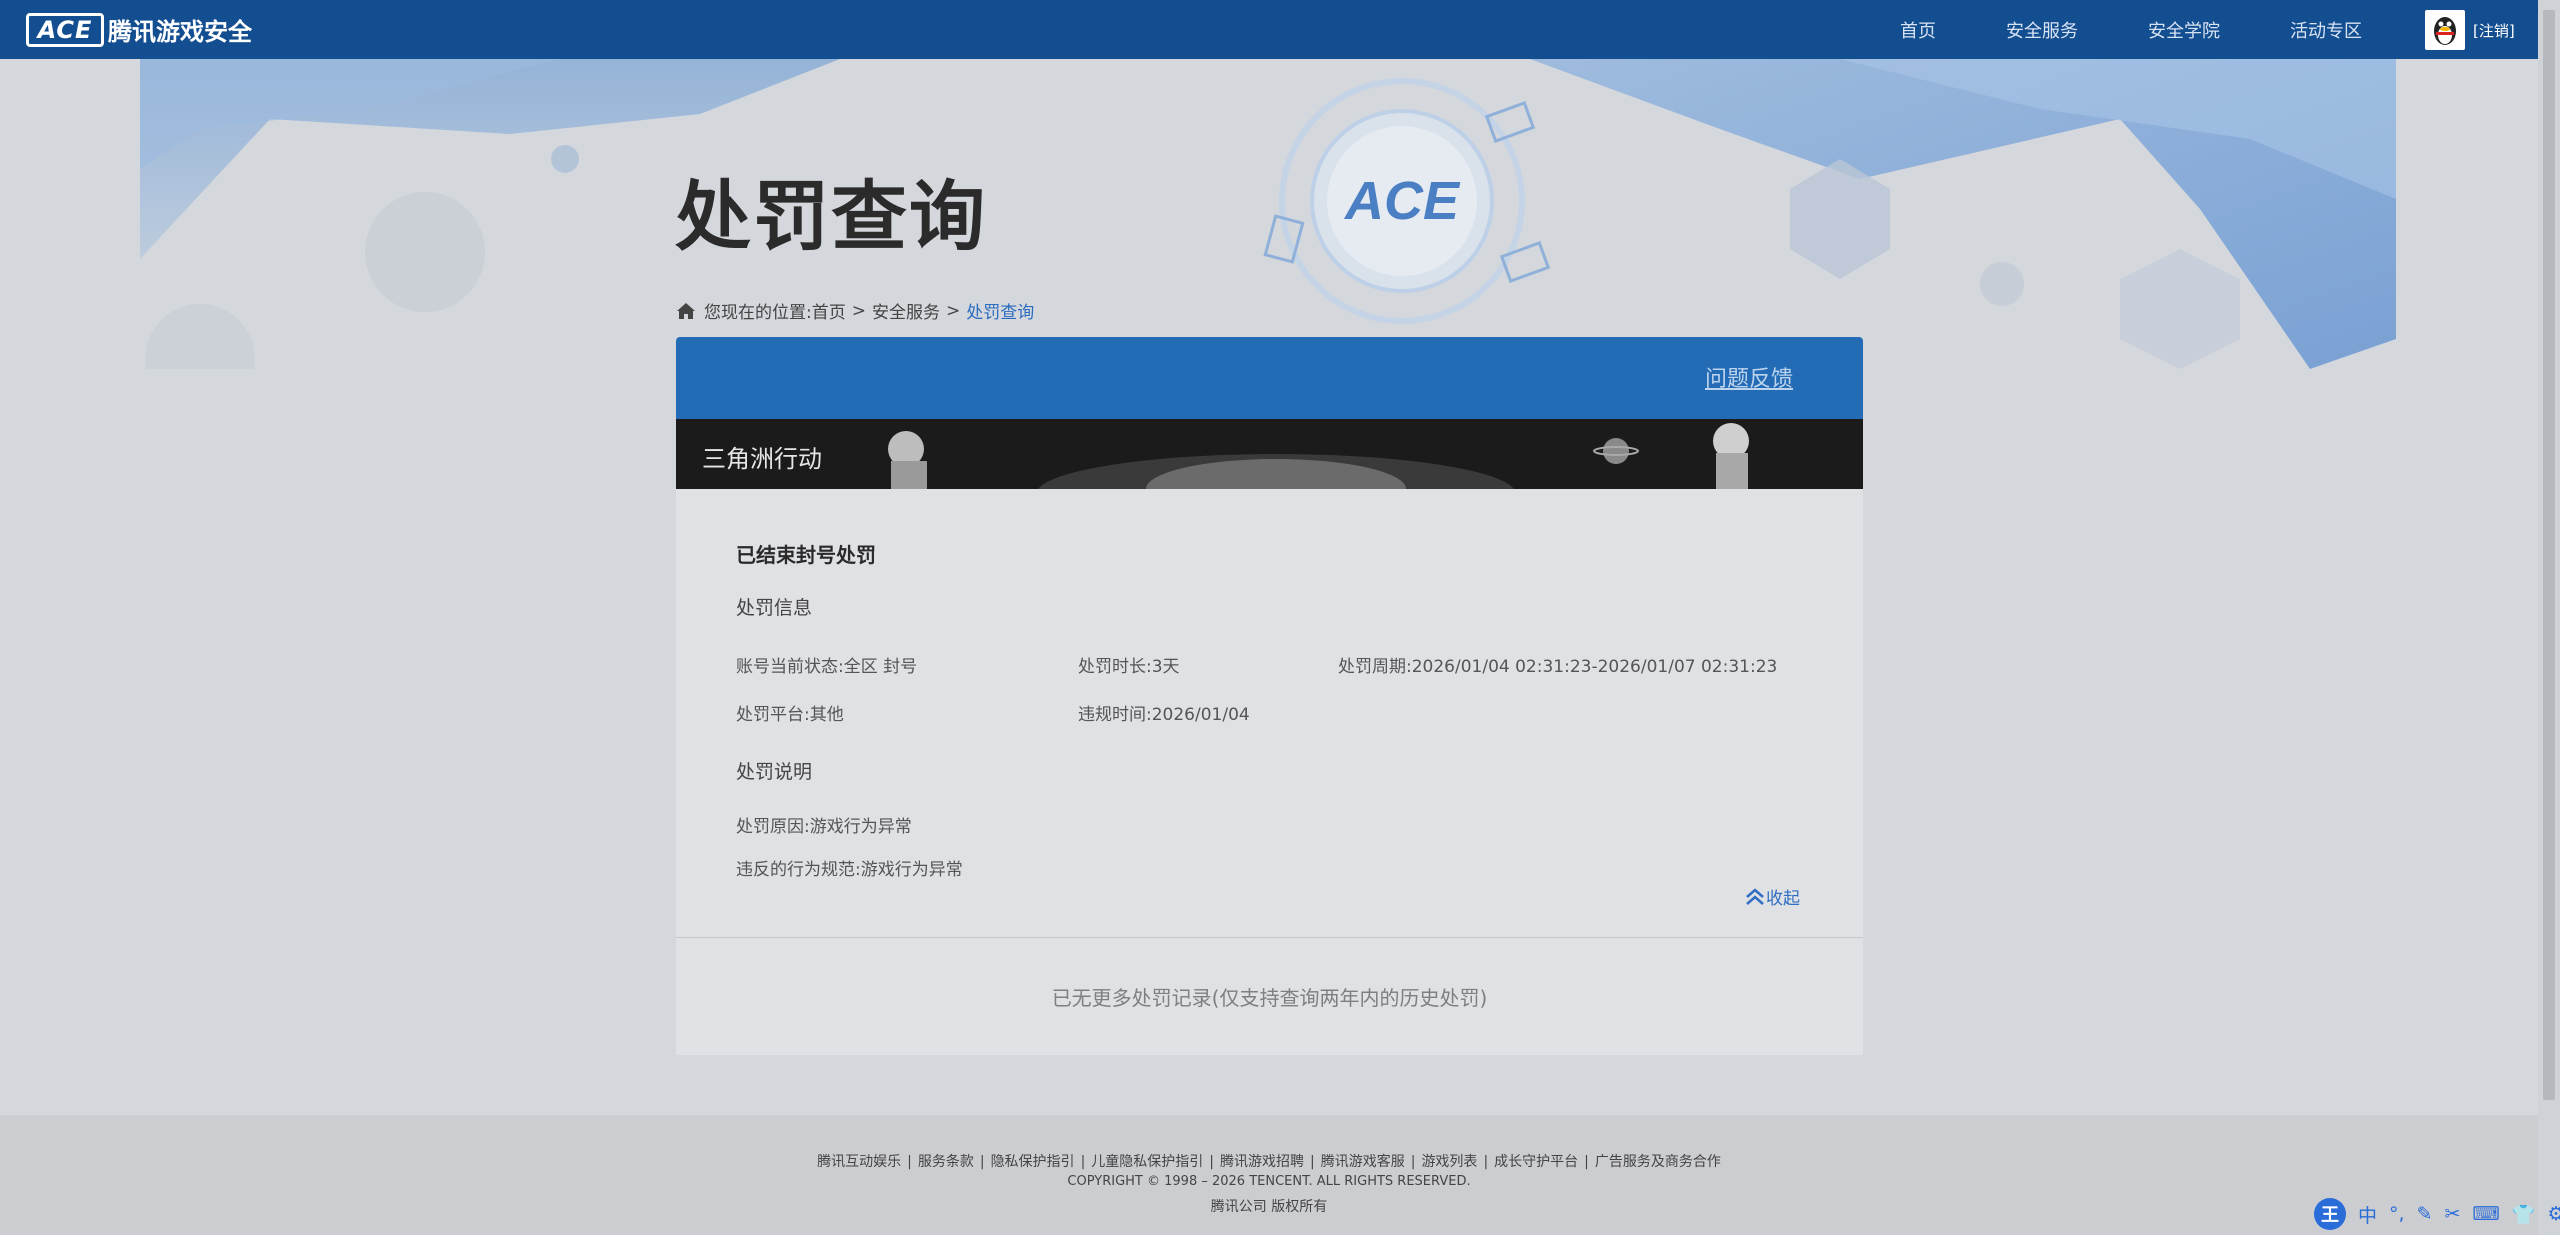 The image size is (2560, 1235). What do you see at coordinates (849, 870) in the screenshot?
I see `violated-rule: 违反的行为规范:游戏行为异常` at bounding box center [849, 870].